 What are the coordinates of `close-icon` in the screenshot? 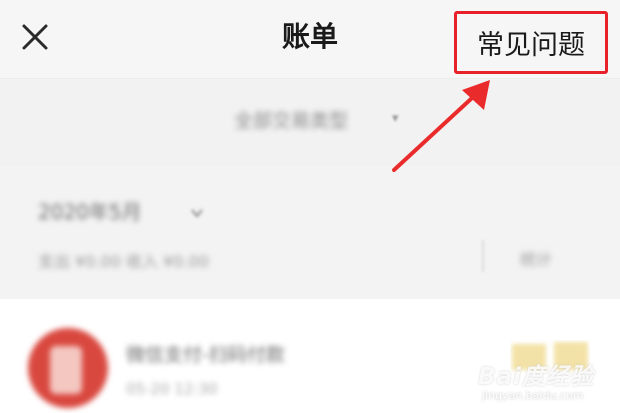 It's located at (35, 37).